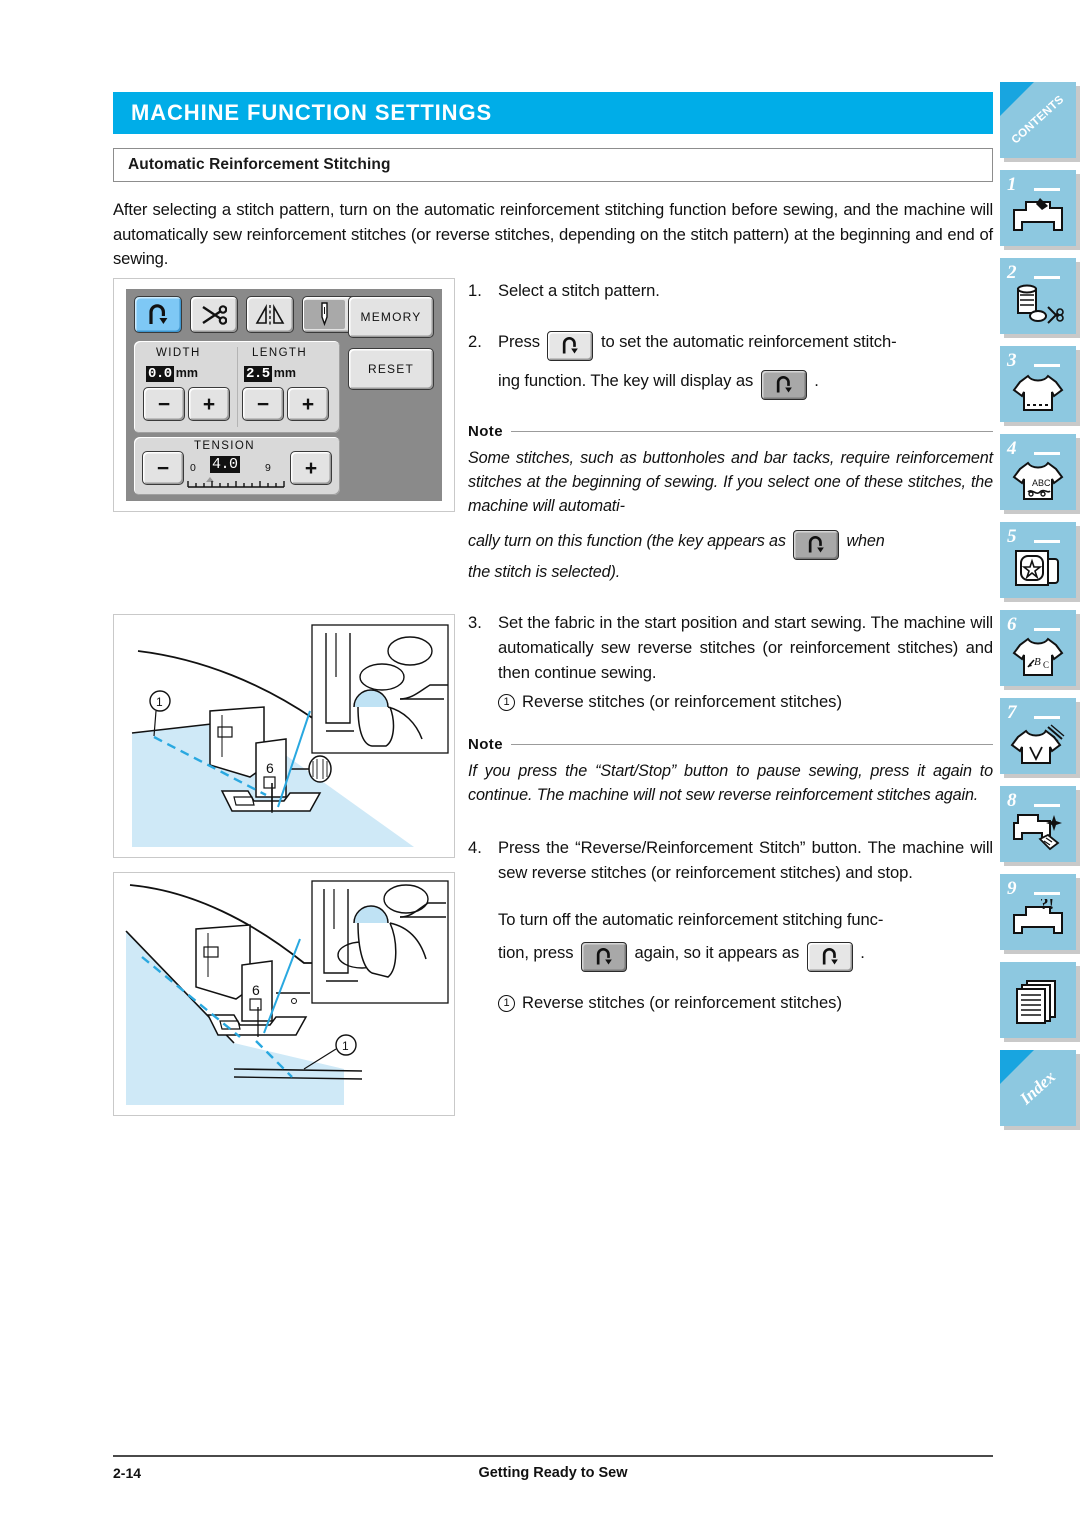 The width and height of the screenshot is (1080, 1526). Describe the element at coordinates (287, 992) in the screenshot. I see `sewing-illustration-2: 6 1` at that location.